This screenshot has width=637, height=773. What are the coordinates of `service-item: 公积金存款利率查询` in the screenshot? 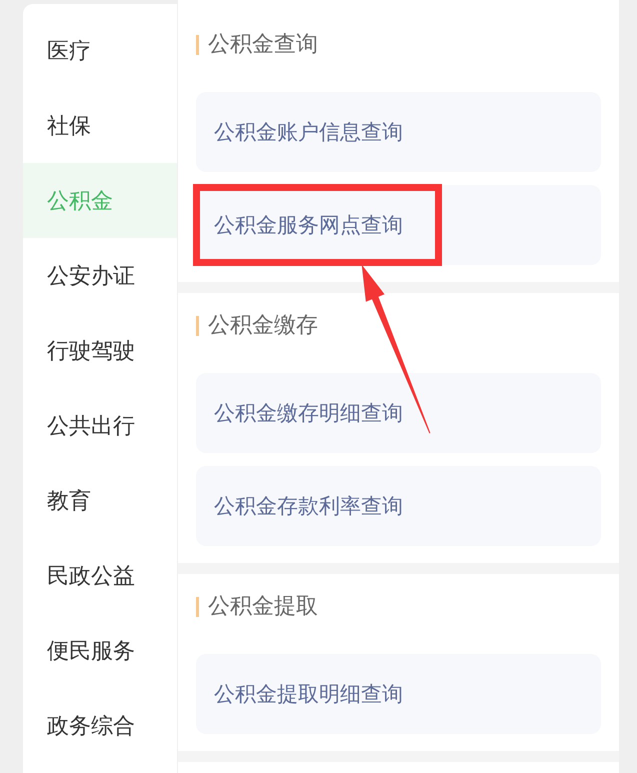 It's located at (398, 506).